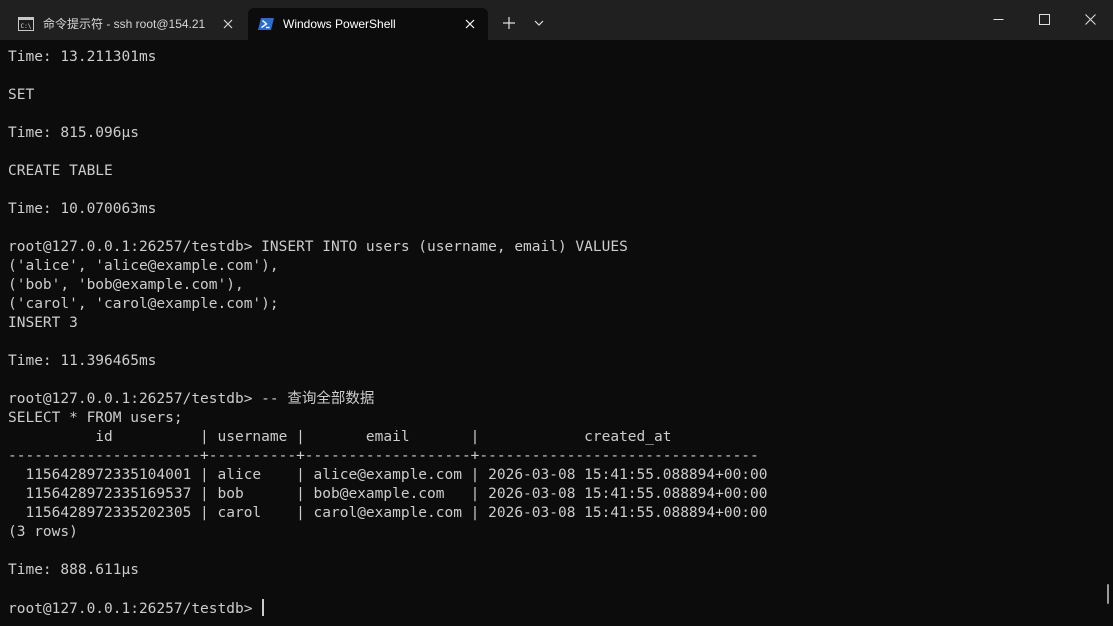  I want to click on terminal-line: SET, so click(21, 95).